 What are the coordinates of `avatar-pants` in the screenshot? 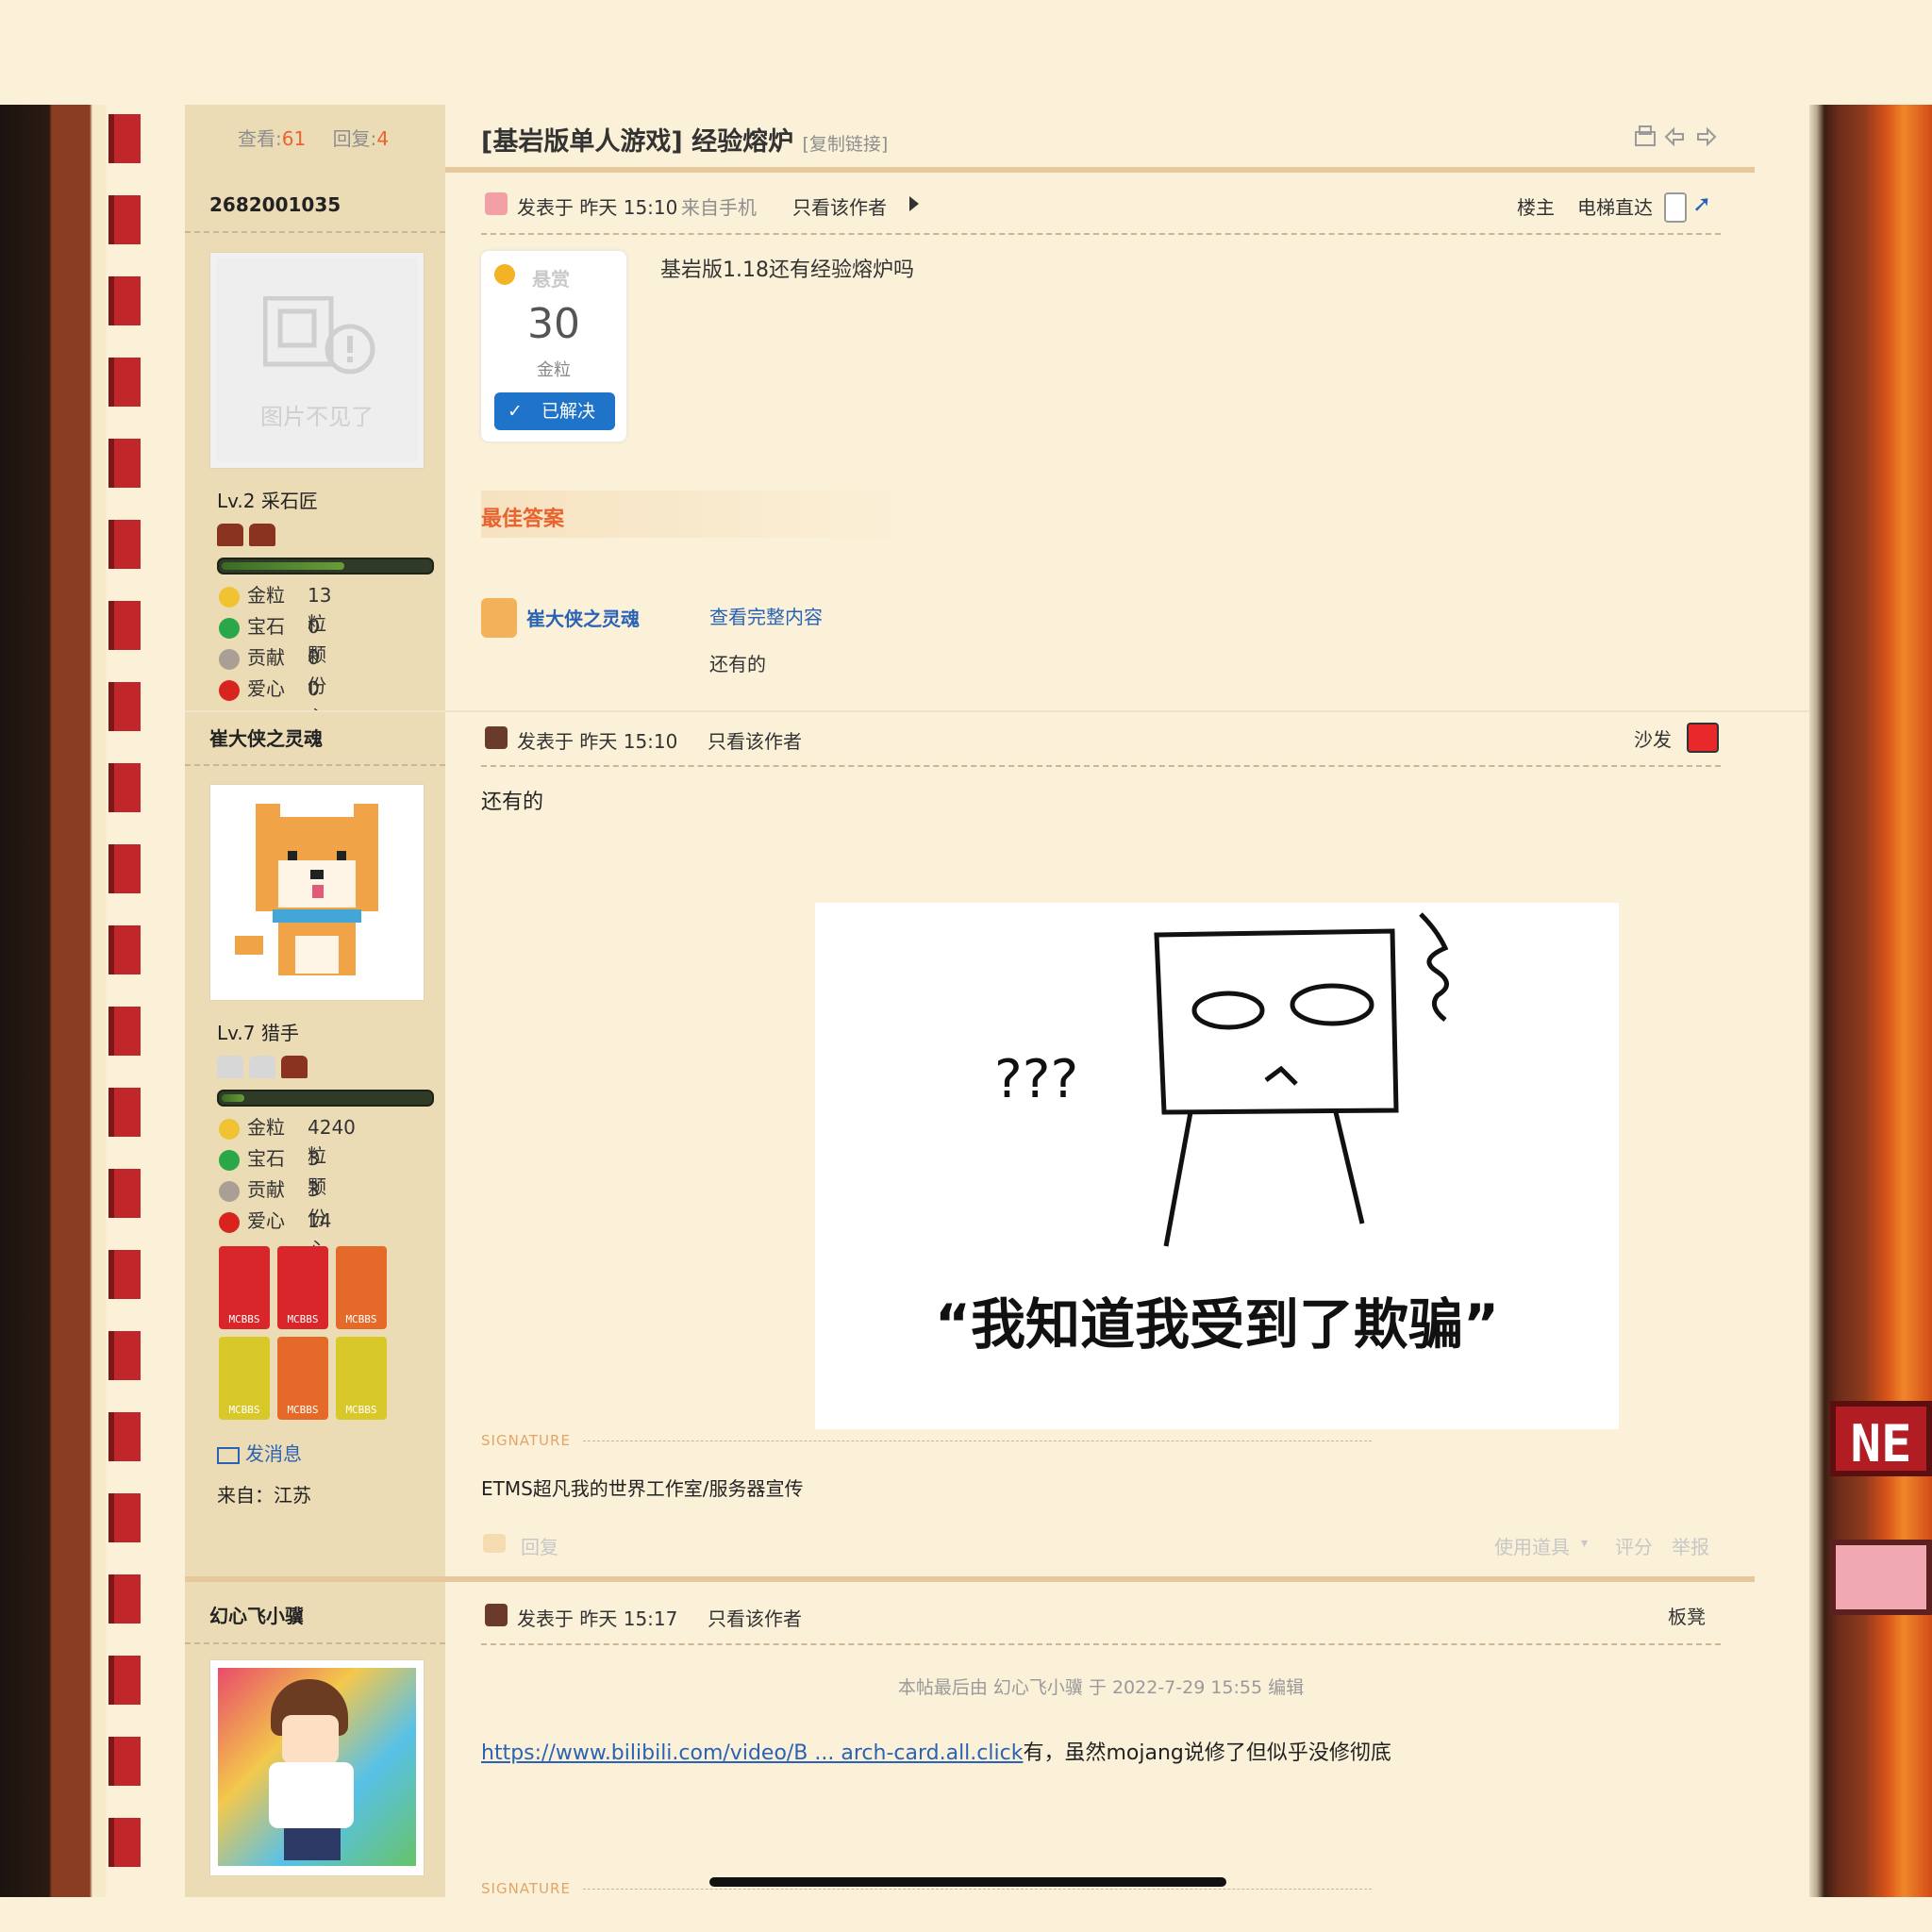 It's located at (312, 1844).